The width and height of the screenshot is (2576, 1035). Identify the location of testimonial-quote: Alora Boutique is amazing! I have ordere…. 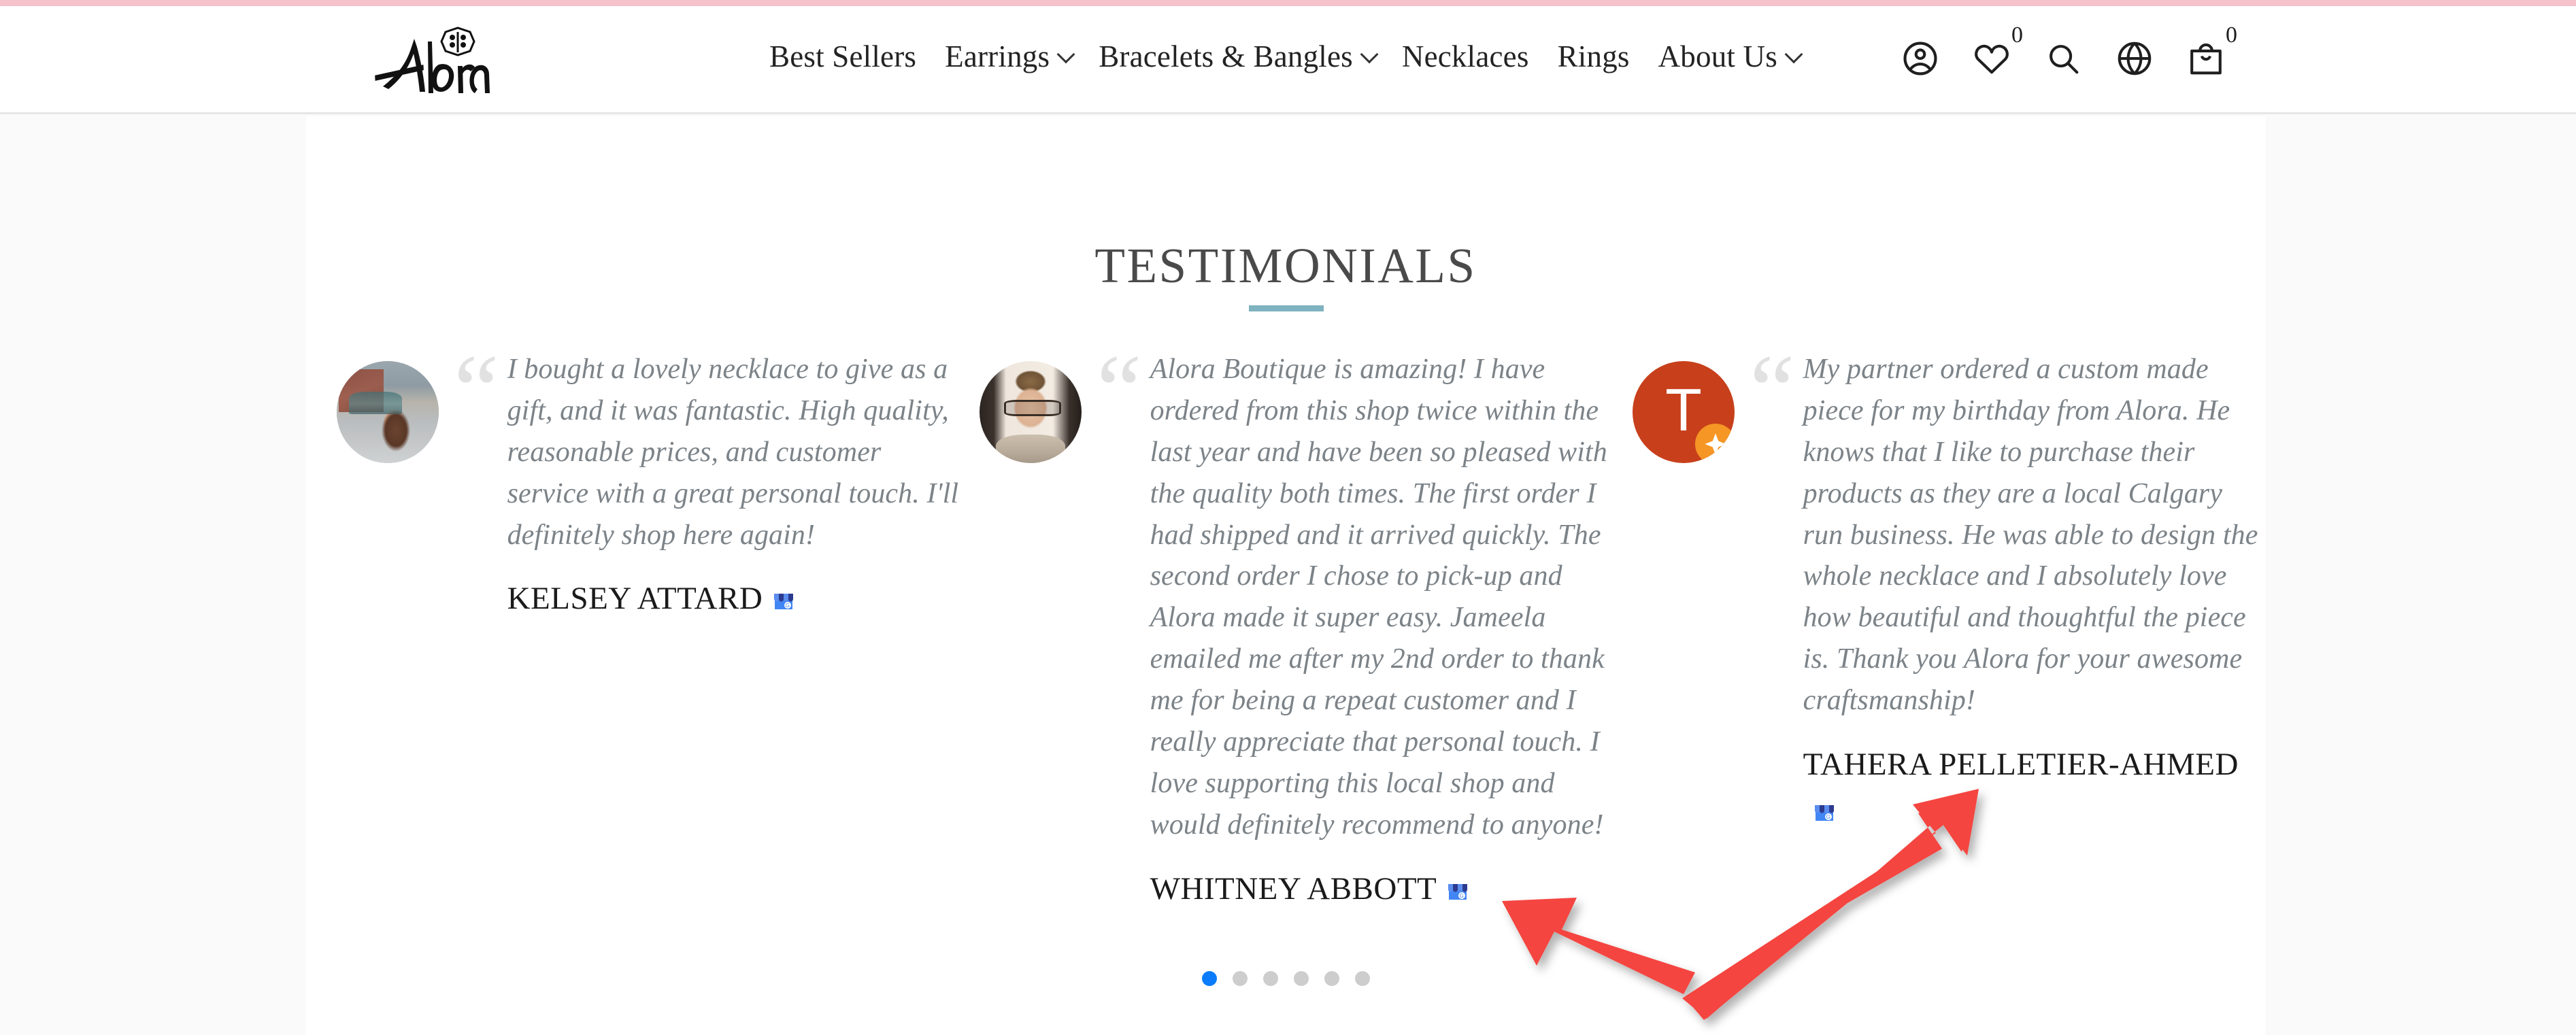
(1378, 597).